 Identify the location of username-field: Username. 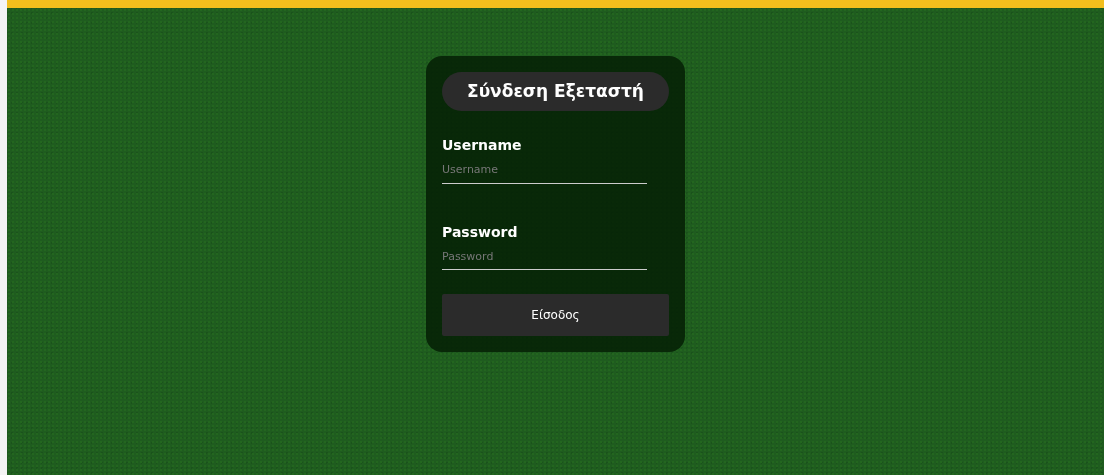
(544, 171).